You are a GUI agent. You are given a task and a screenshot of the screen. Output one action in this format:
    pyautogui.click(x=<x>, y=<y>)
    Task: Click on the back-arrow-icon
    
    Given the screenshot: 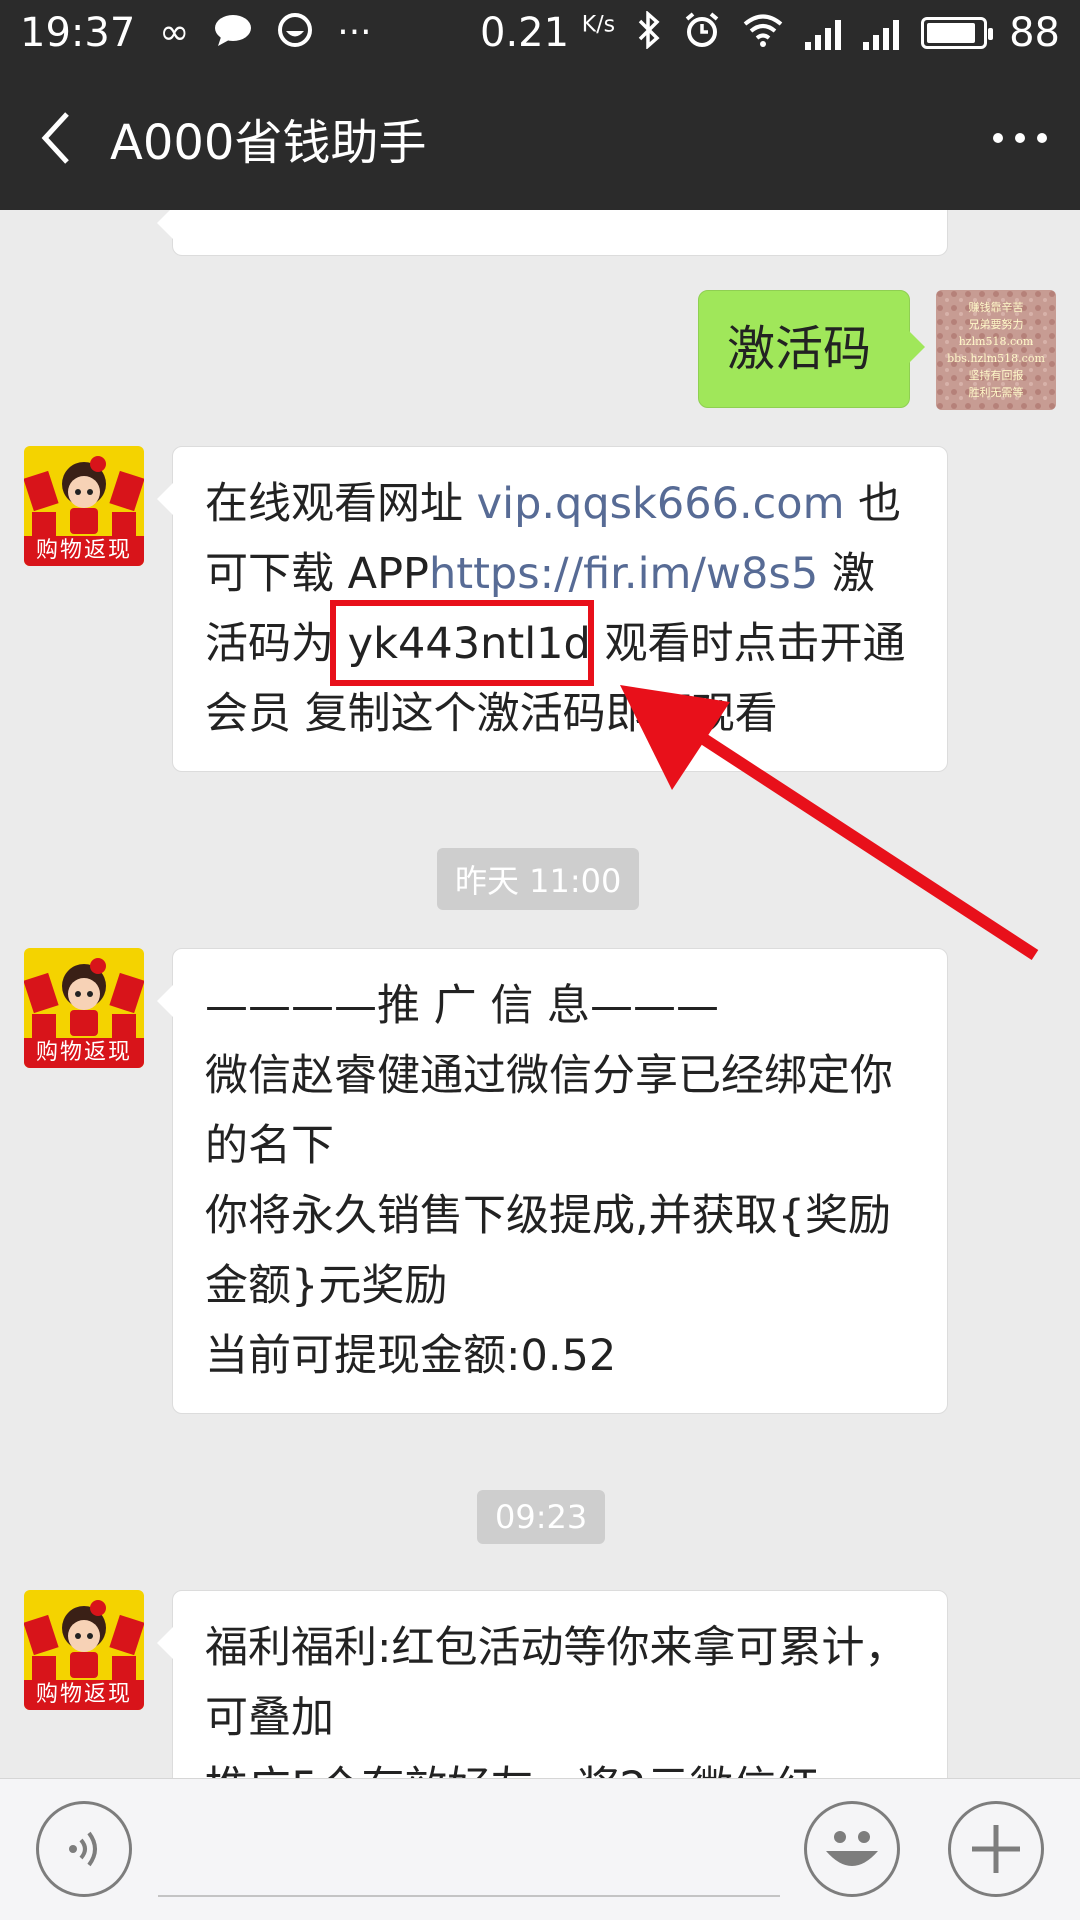 What is the action you would take?
    pyautogui.click(x=55, y=138)
    